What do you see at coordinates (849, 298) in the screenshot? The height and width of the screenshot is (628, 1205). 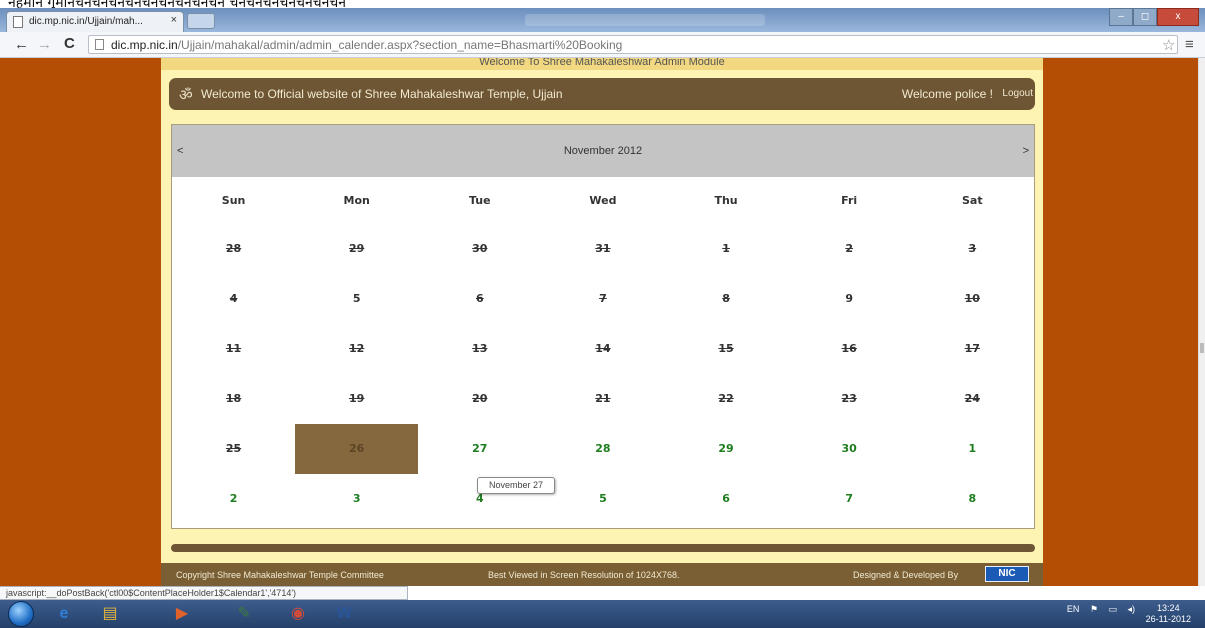 I see `calendar-day-2-6: 9` at bounding box center [849, 298].